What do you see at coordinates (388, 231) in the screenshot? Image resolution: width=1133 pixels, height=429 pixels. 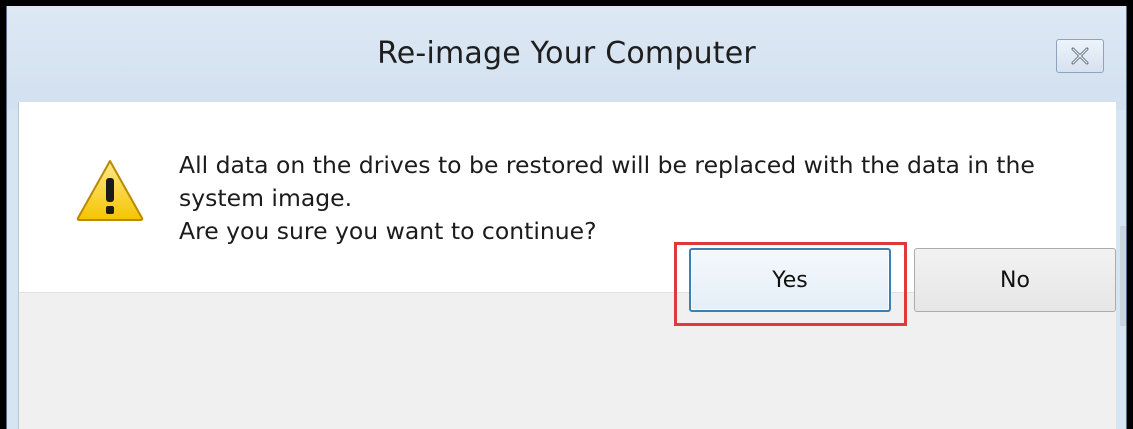 I see `message-line-3: Are you sure you want to continue?` at bounding box center [388, 231].